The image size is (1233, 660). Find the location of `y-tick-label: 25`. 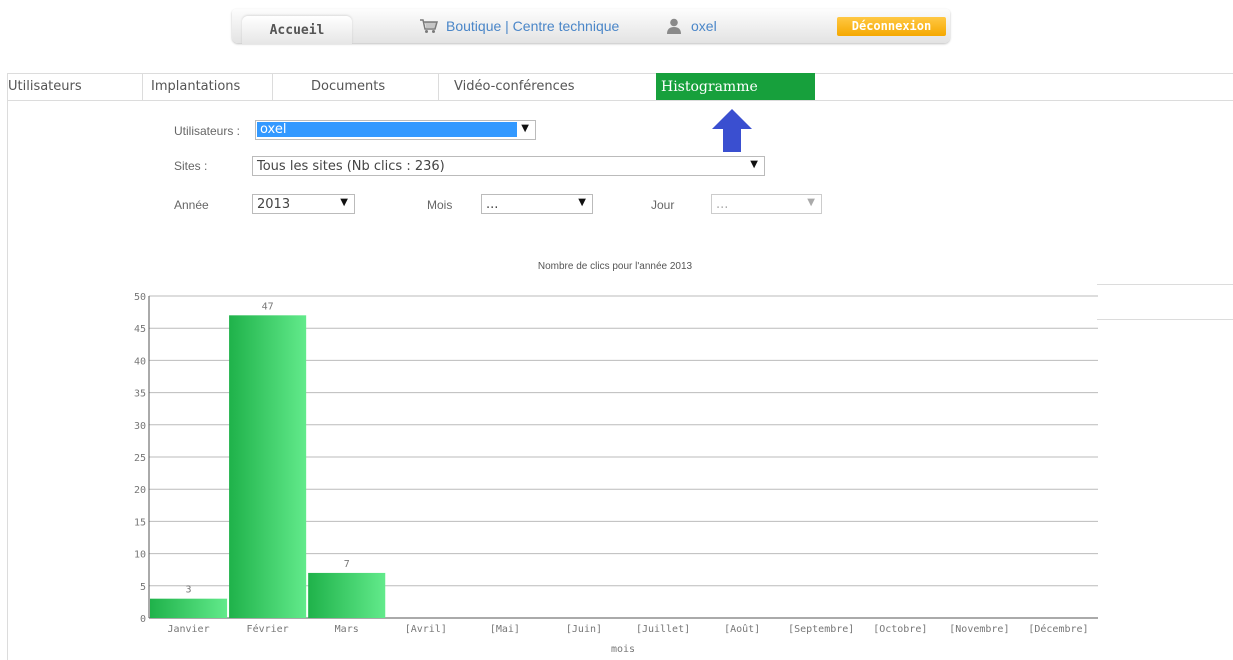

y-tick-label: 25 is located at coordinates (140, 458).